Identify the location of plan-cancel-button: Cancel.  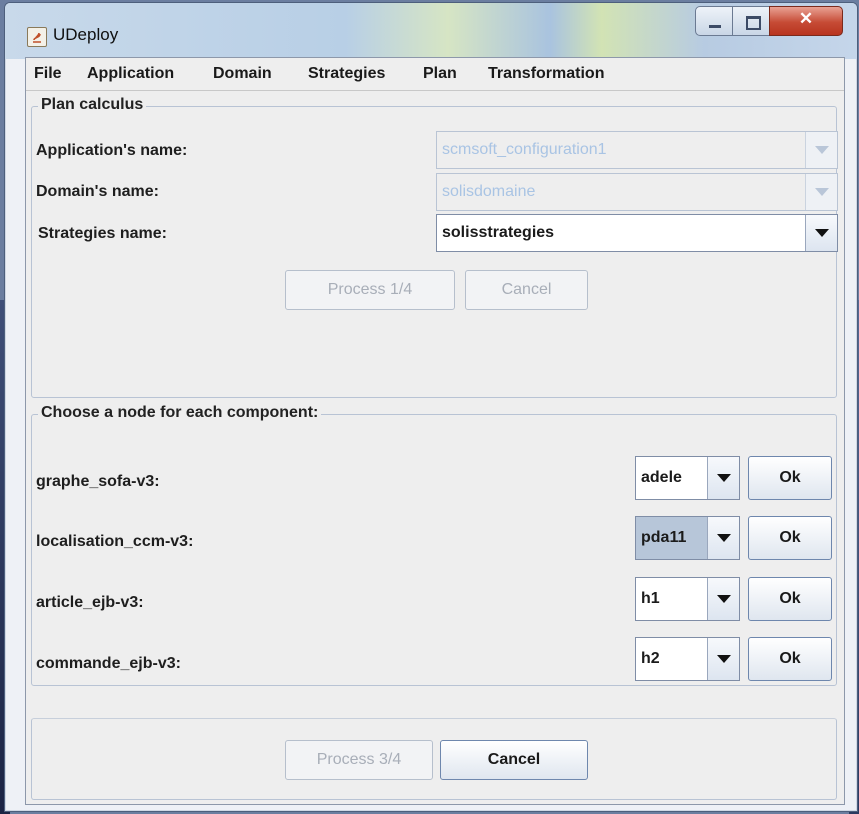
(526, 290).